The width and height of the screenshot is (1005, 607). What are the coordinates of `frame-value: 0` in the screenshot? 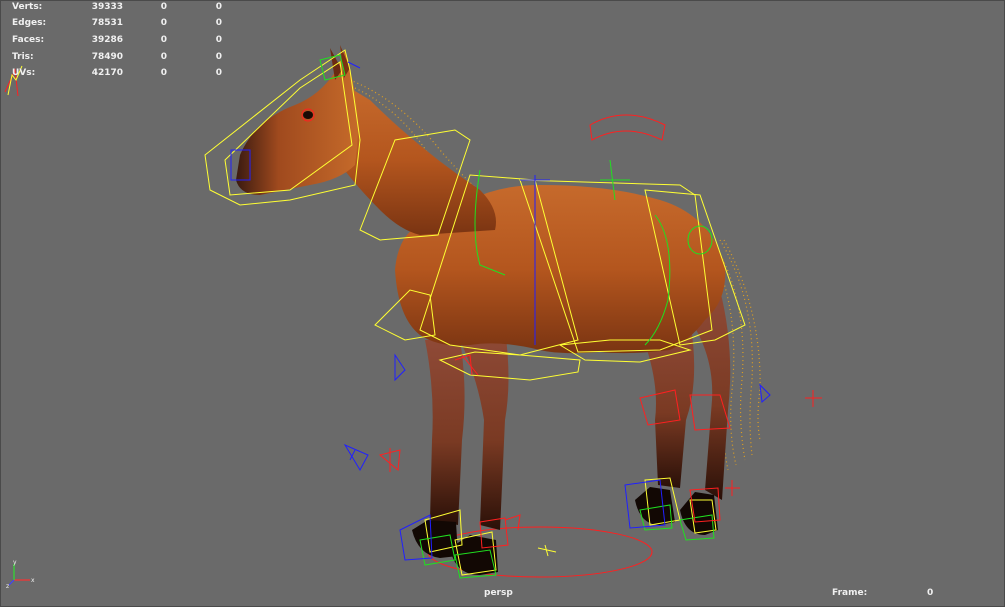 It's located at (930, 593).